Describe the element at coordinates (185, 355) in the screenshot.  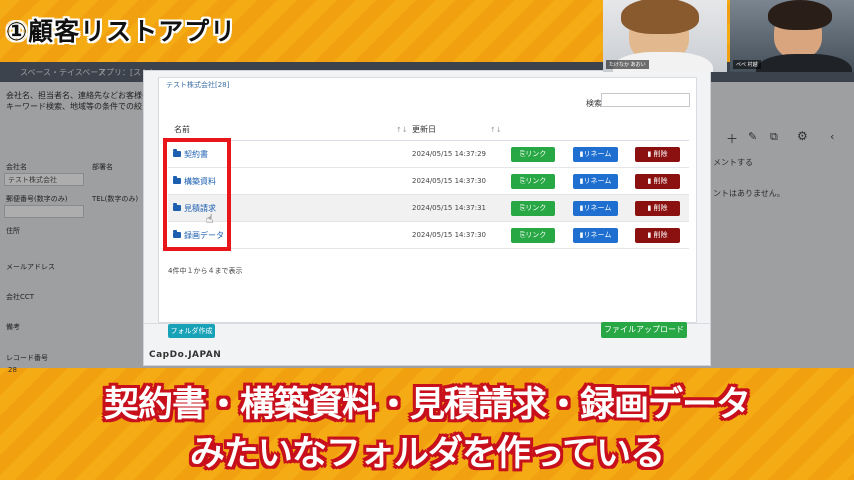
I see `capdo-logo: CapDo.JAPAN` at that location.